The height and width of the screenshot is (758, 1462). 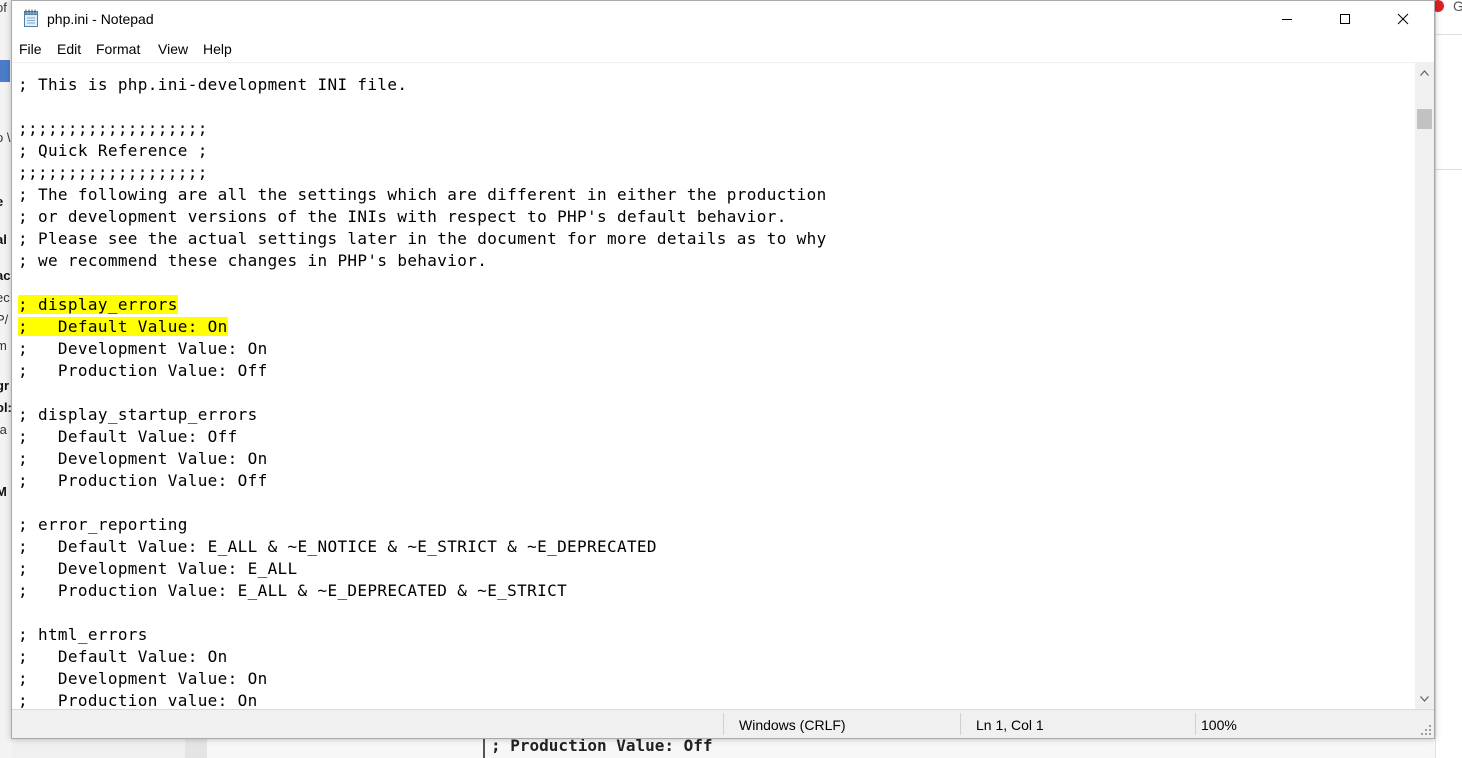 What do you see at coordinates (118, 49) in the screenshot?
I see `menu-format: Format` at bounding box center [118, 49].